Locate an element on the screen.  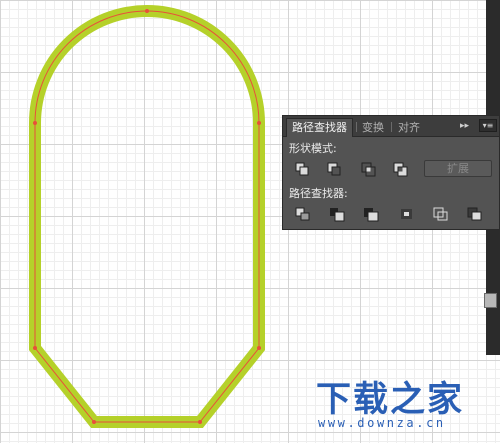
tab-pathfinder: 路径查找器 is located at coordinates (319, 127).